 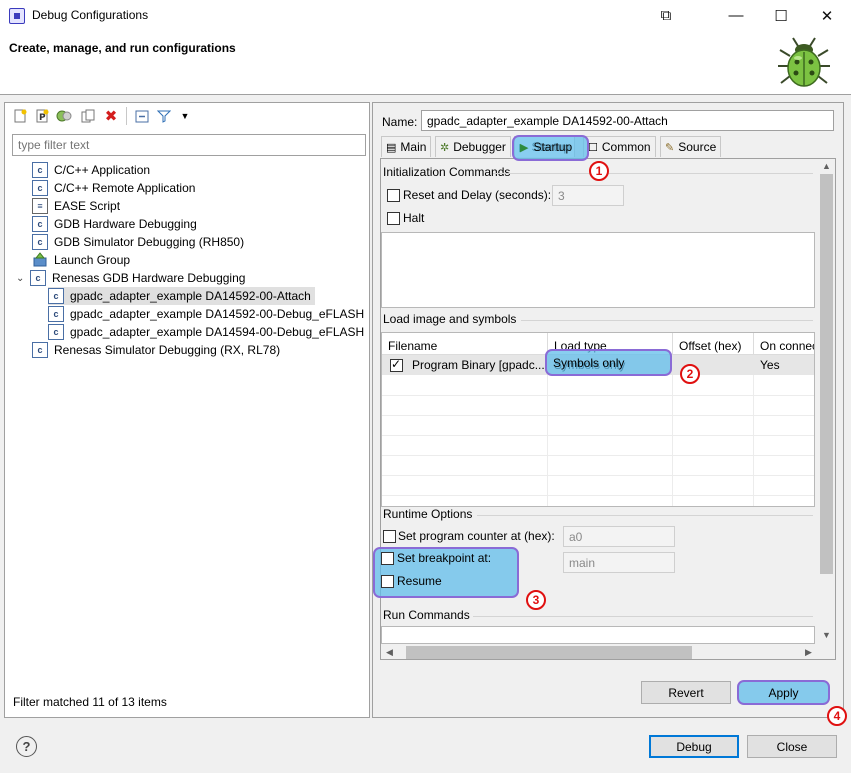 What do you see at coordinates (598, 635) in the screenshot?
I see `run-commands-textarea` at bounding box center [598, 635].